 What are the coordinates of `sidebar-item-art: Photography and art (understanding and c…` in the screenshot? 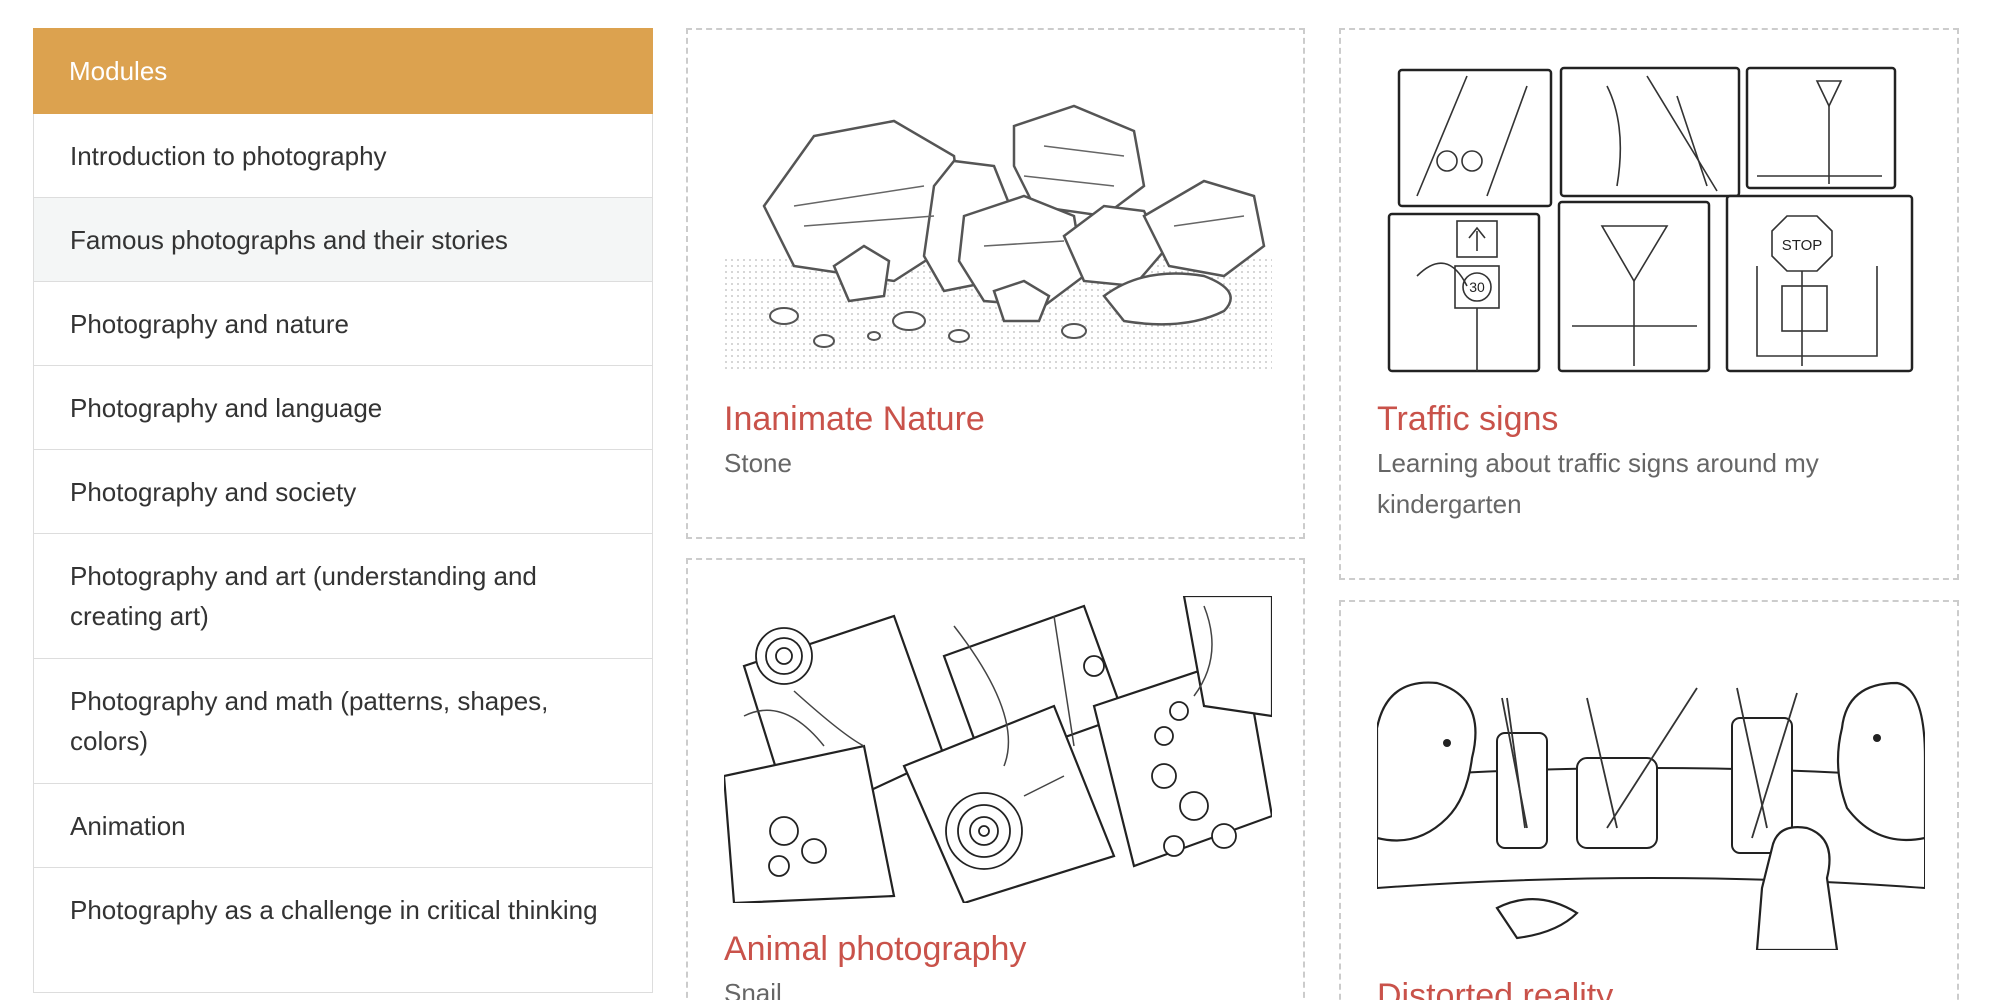 It's located at (343, 596).